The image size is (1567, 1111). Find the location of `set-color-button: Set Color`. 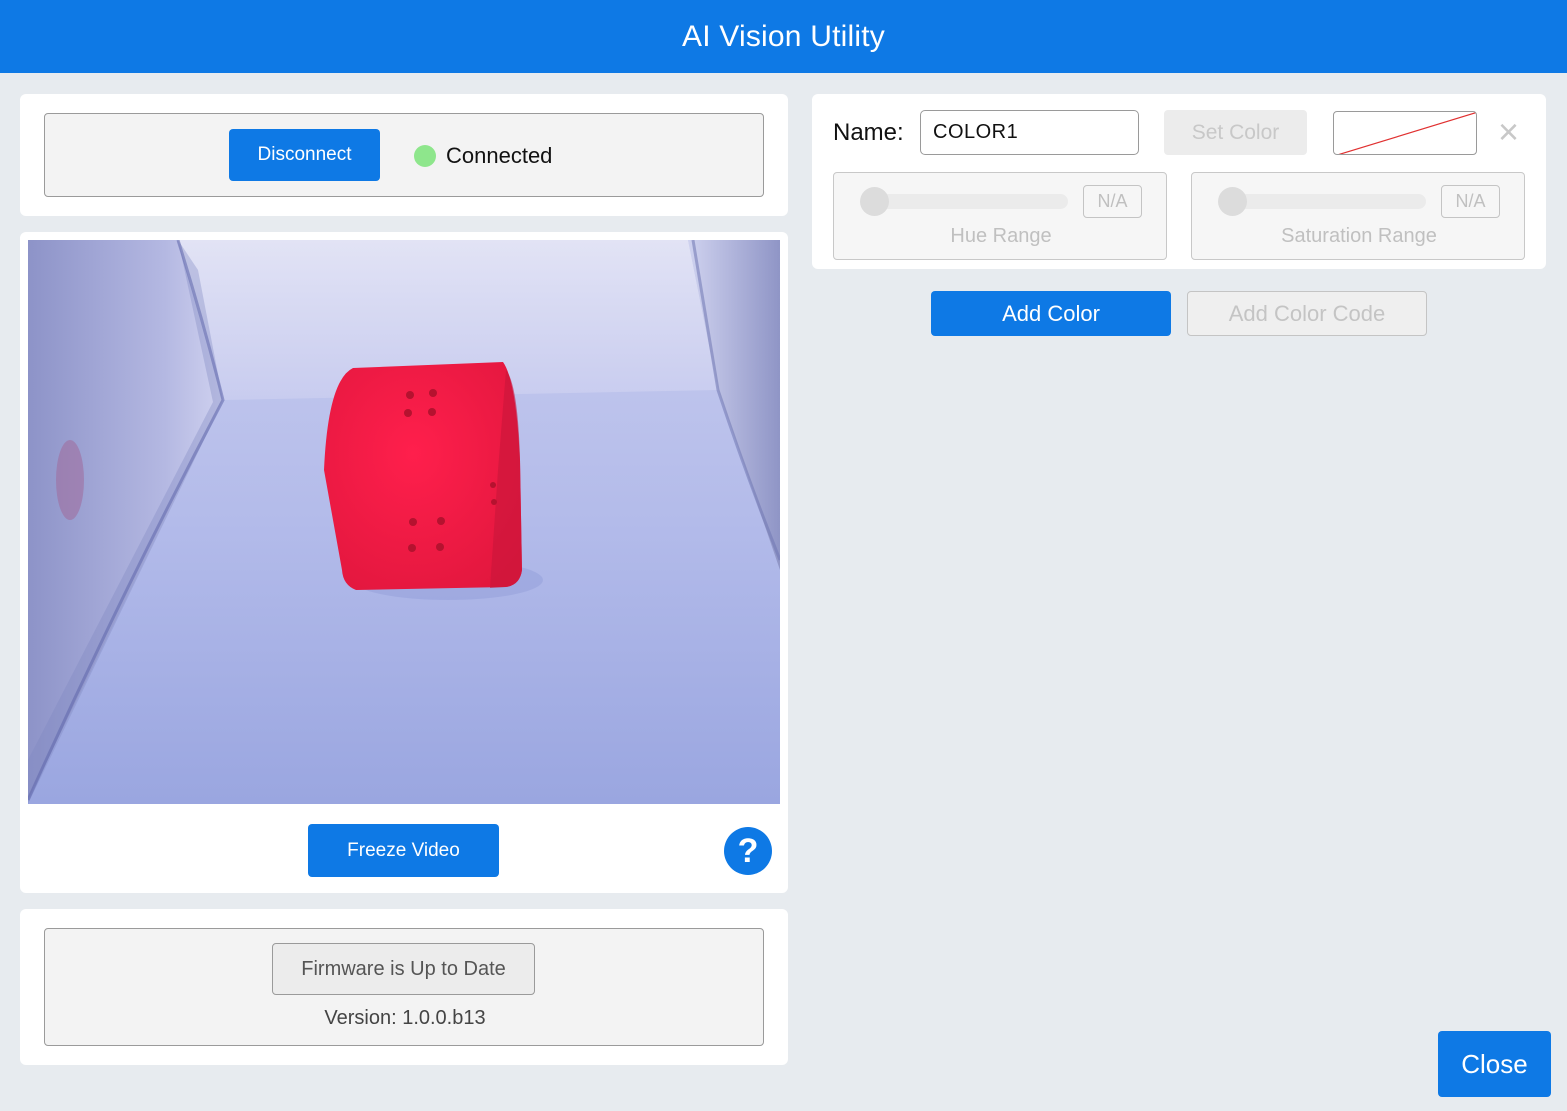

set-color-button: Set Color is located at coordinates (1235, 132).